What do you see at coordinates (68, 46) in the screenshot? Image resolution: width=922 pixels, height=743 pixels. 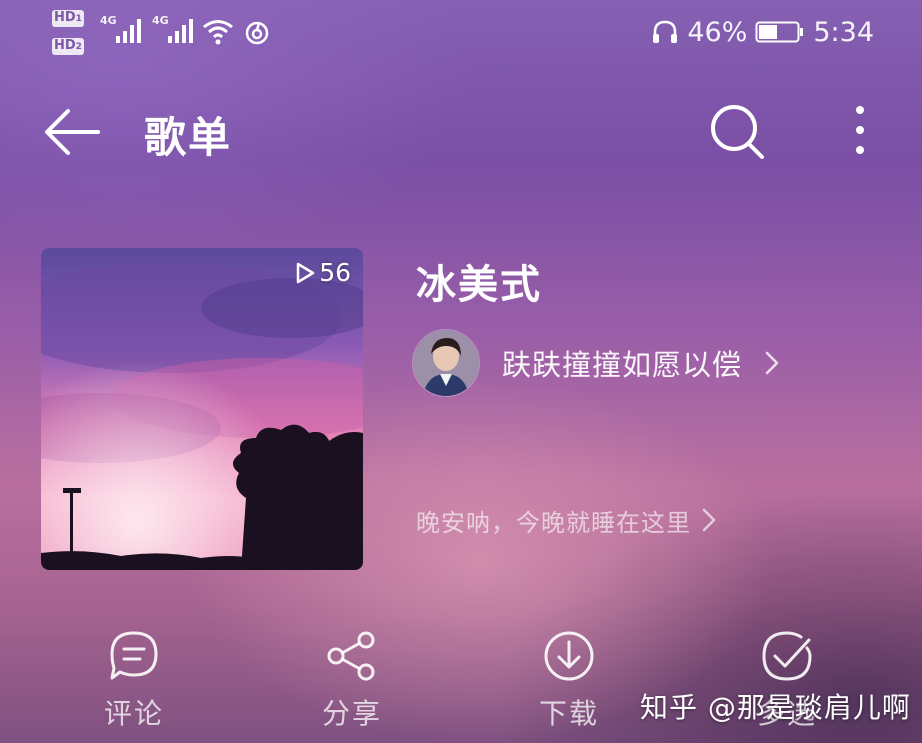 I see `hd-icon-2: HD2` at bounding box center [68, 46].